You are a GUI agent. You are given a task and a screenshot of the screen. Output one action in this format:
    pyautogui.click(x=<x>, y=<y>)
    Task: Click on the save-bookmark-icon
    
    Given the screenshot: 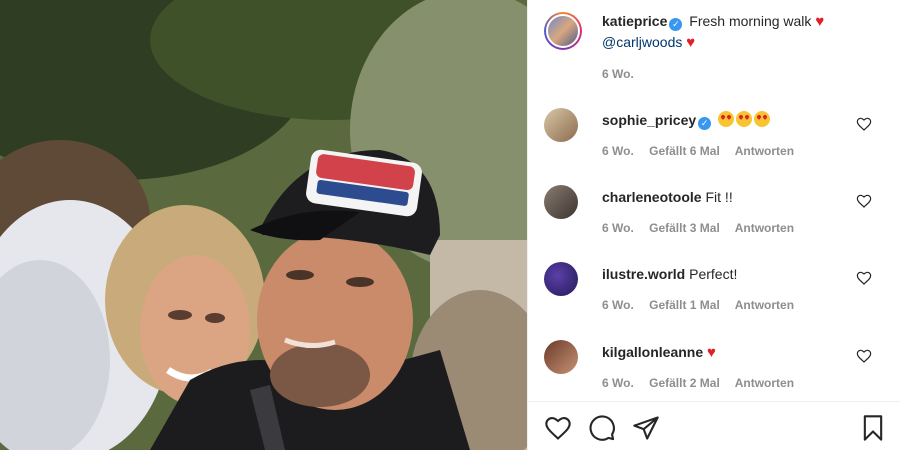 What is the action you would take?
    pyautogui.click(x=873, y=428)
    